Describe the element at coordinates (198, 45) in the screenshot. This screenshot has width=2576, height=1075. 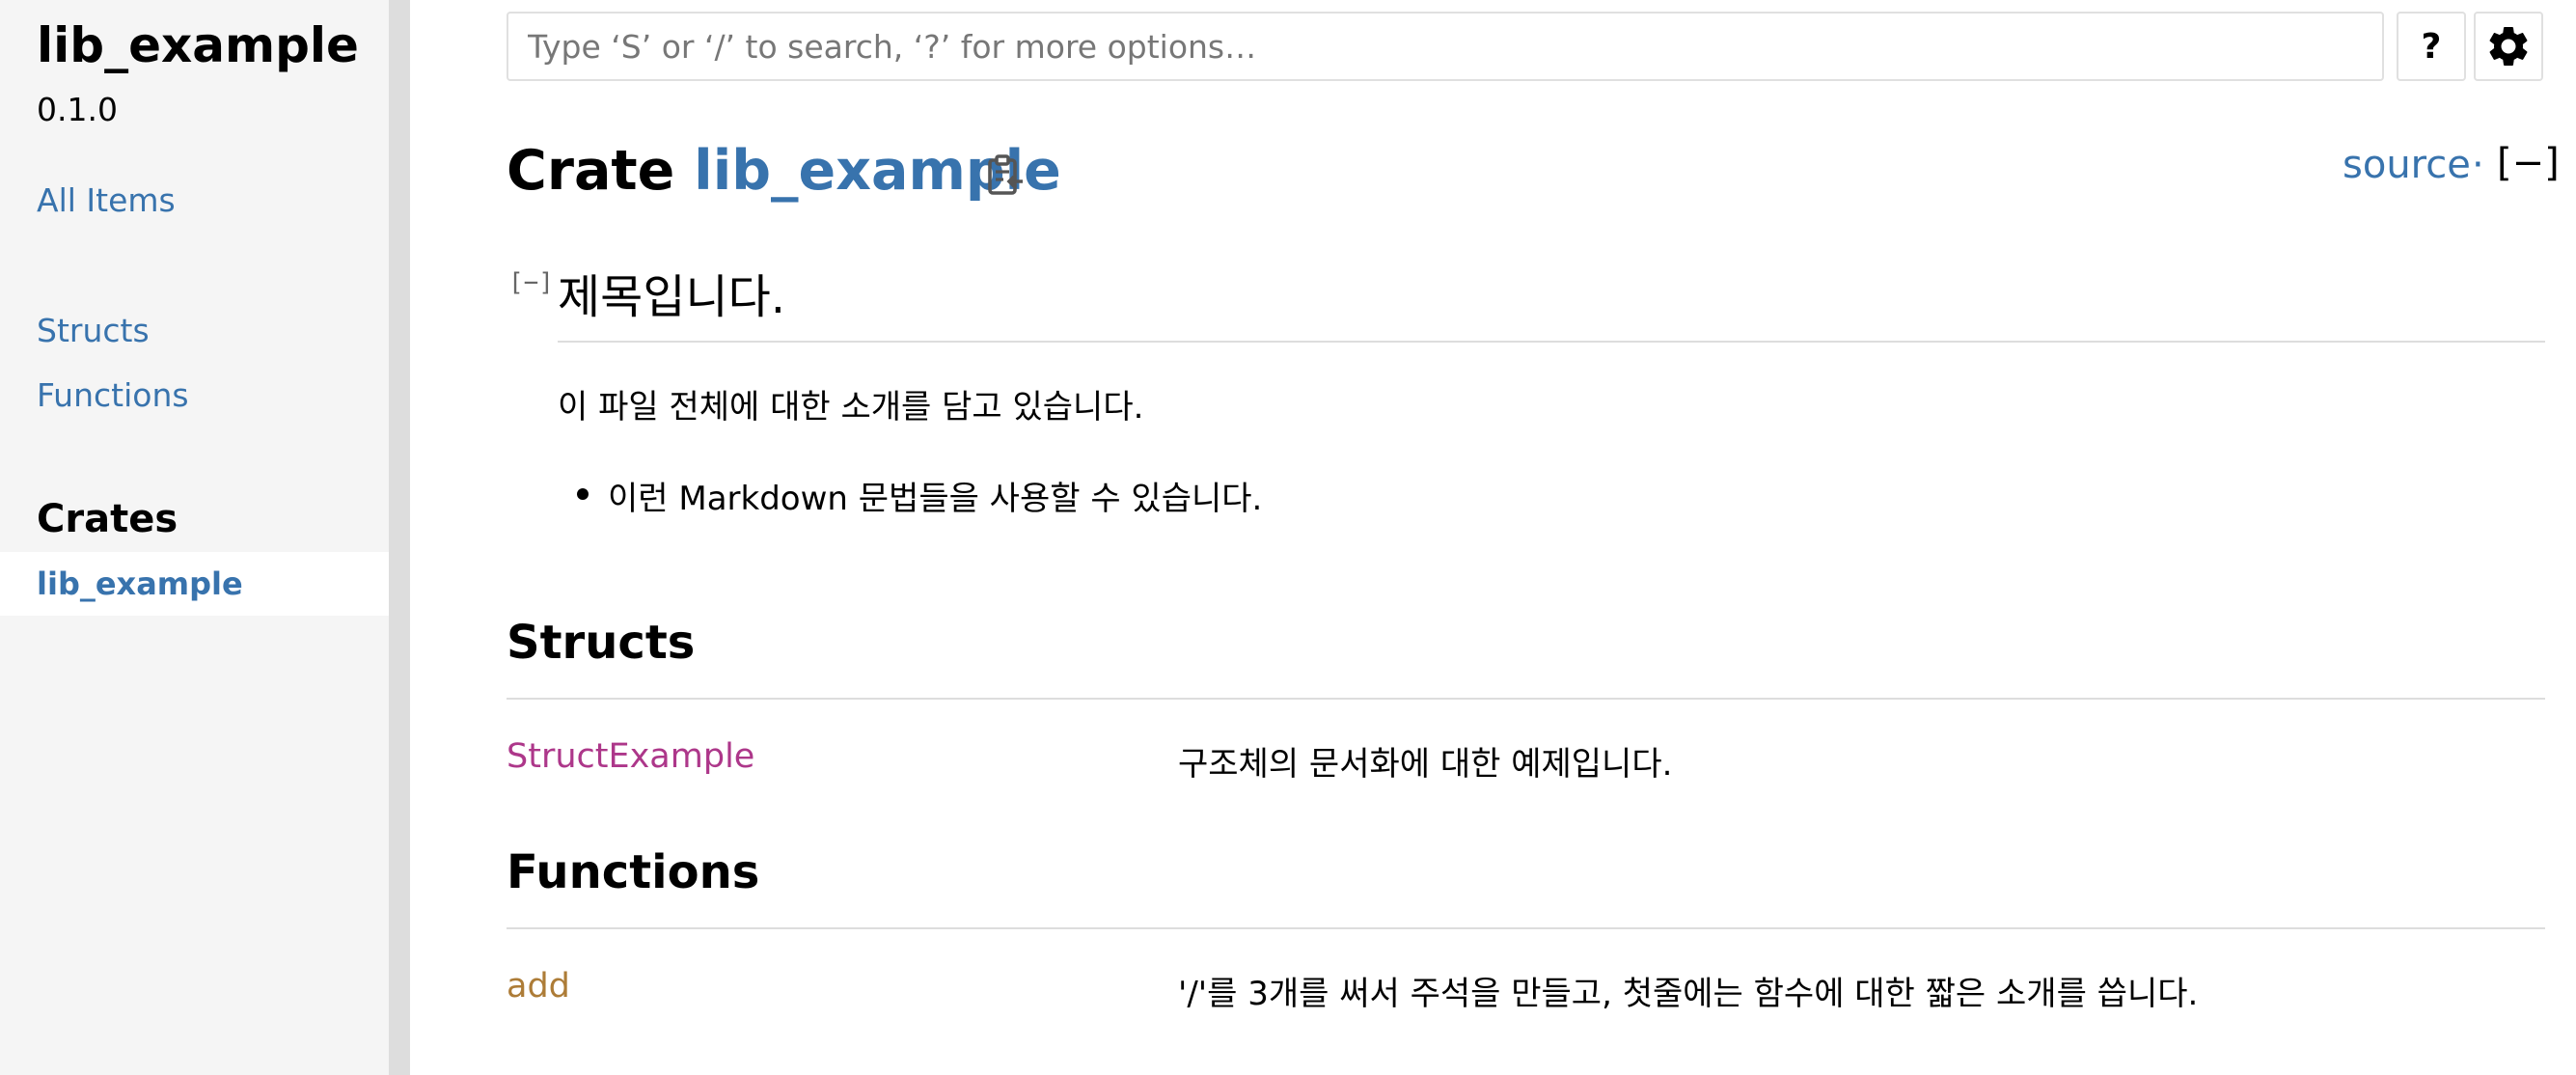
I see `sidebar-crate-title: lib_example` at that location.